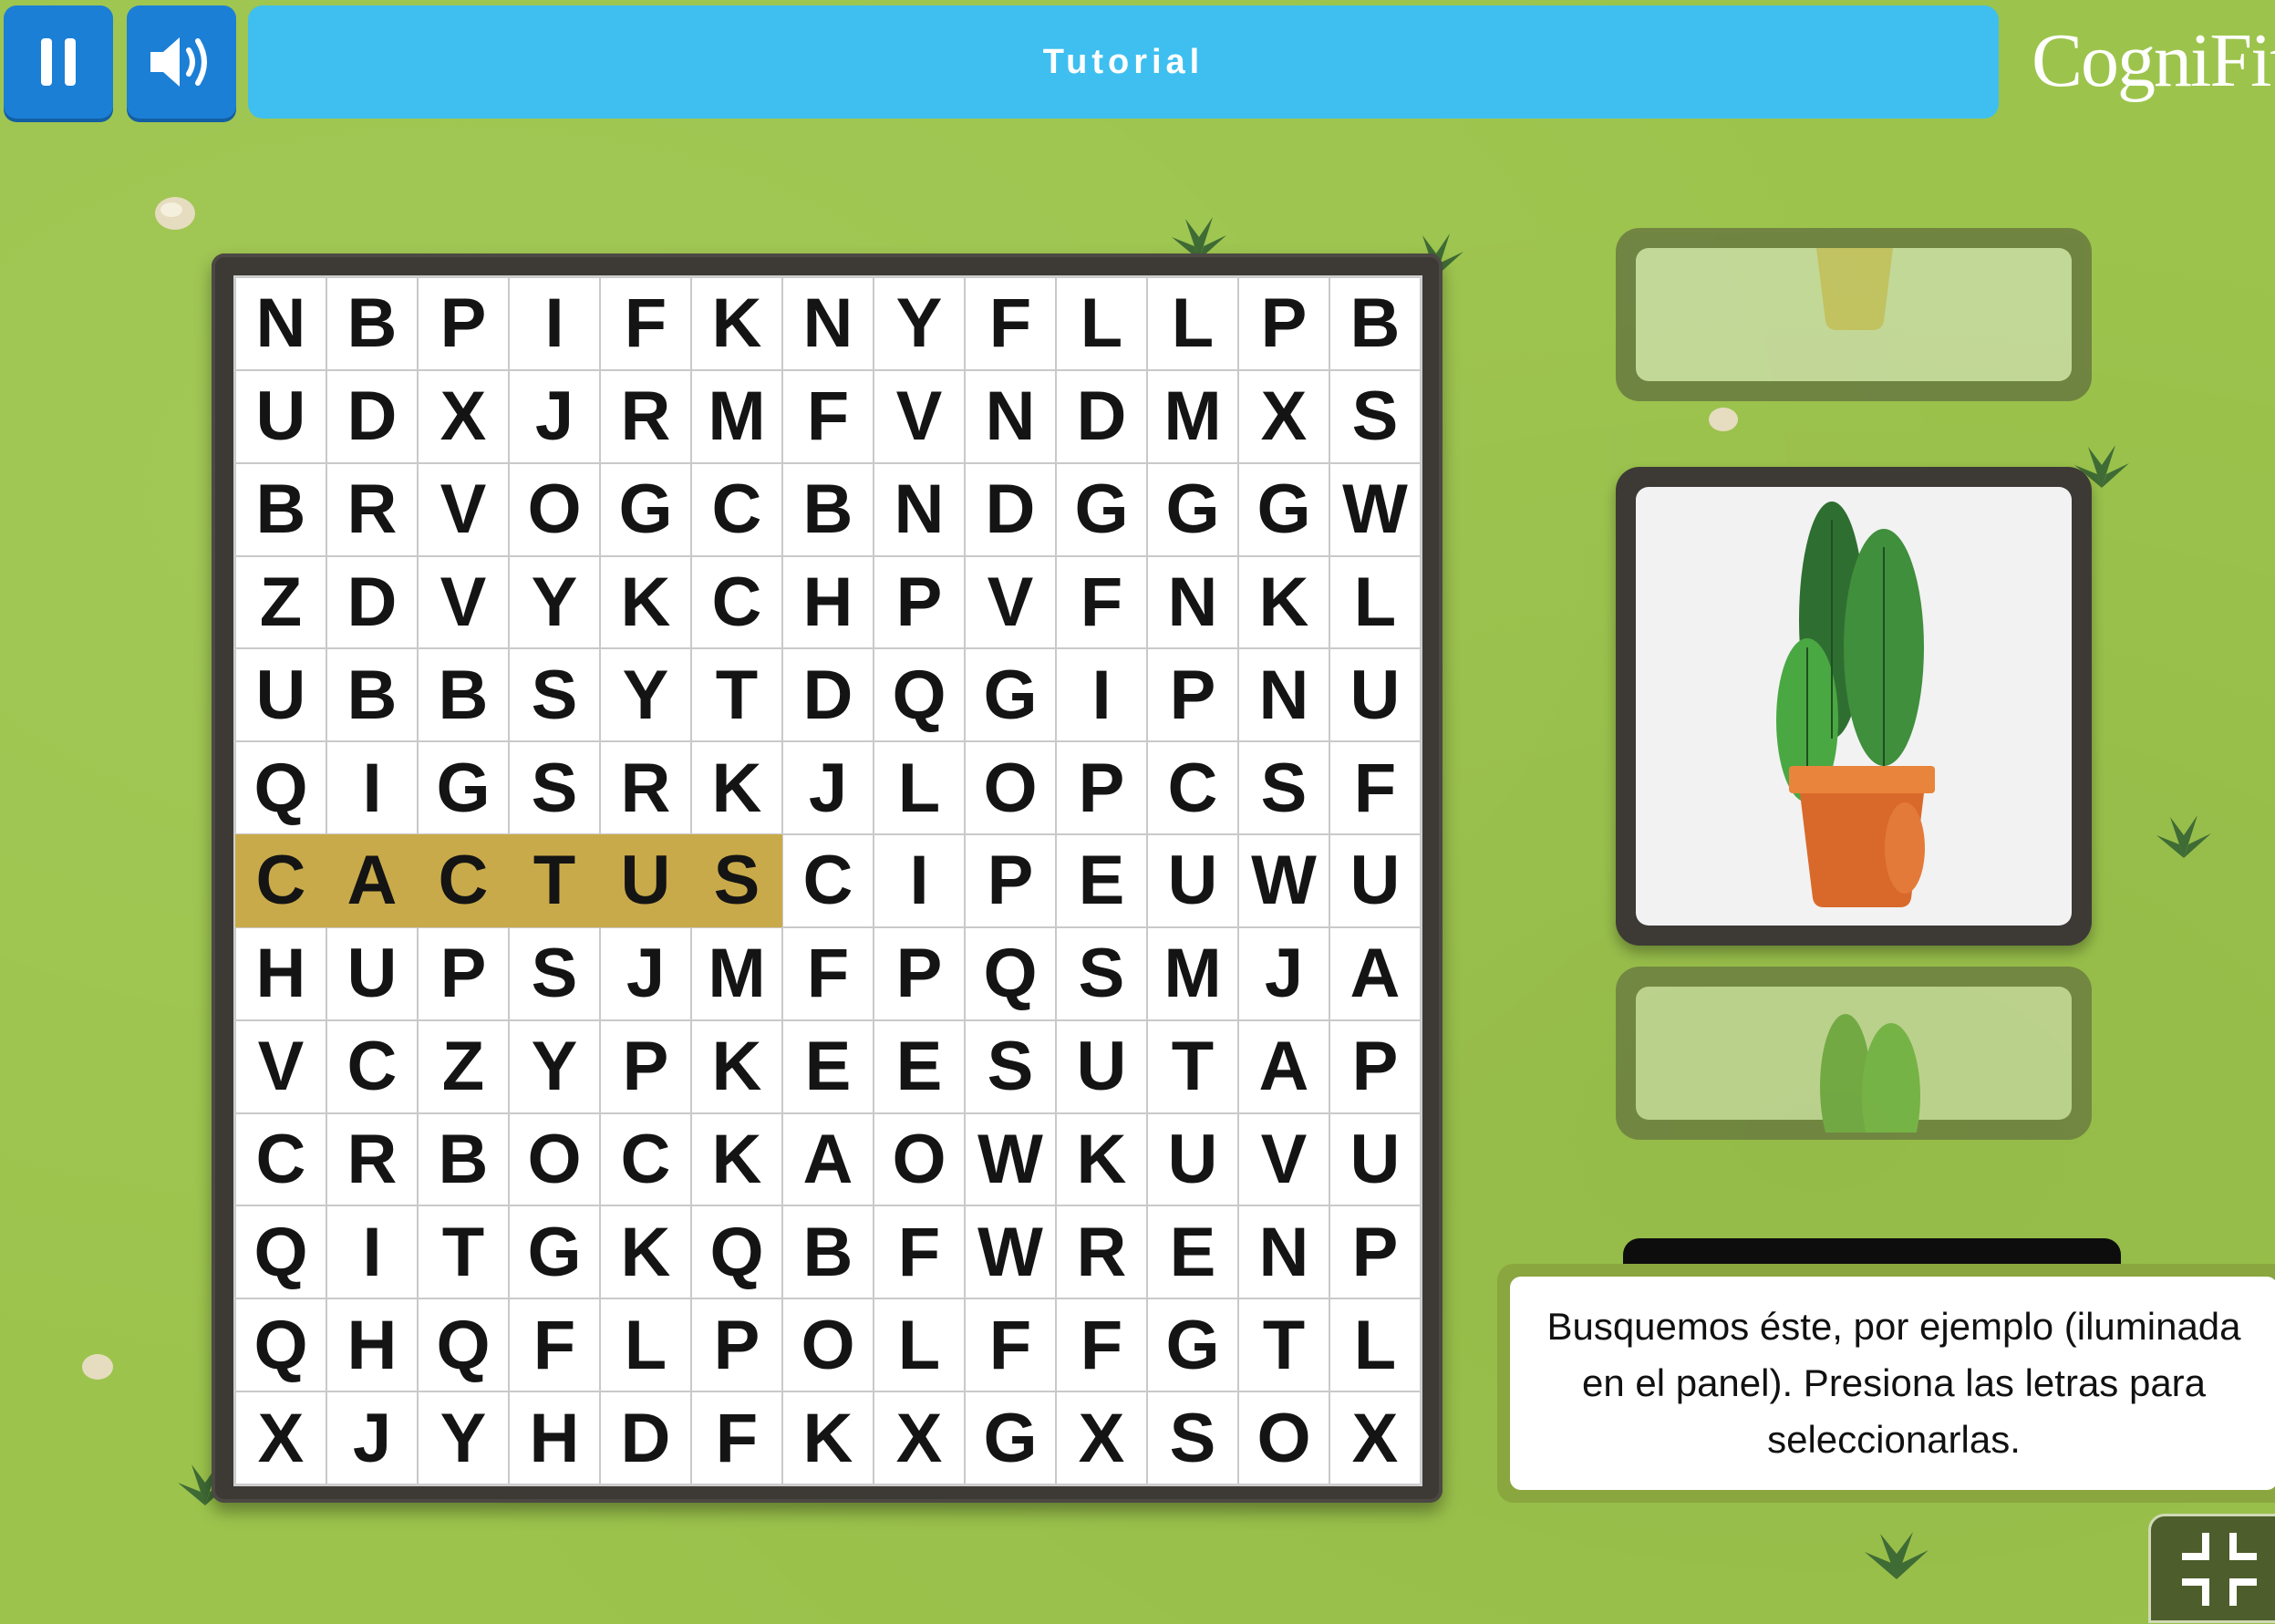  What do you see at coordinates (58, 62) in the screenshot?
I see `pause-button` at bounding box center [58, 62].